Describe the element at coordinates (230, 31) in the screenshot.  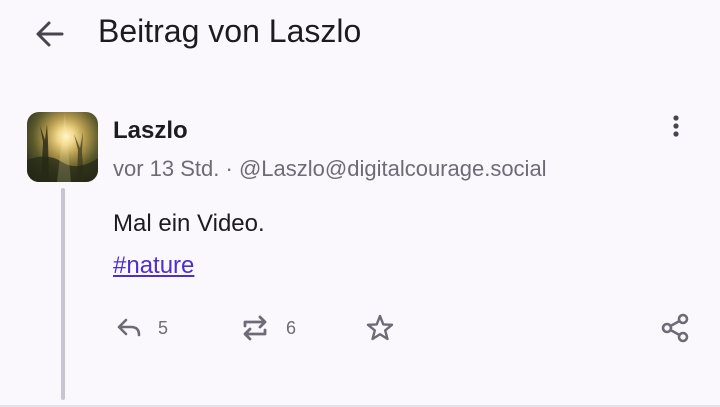
I see `page-title: Beitrag von Laszlo` at that location.